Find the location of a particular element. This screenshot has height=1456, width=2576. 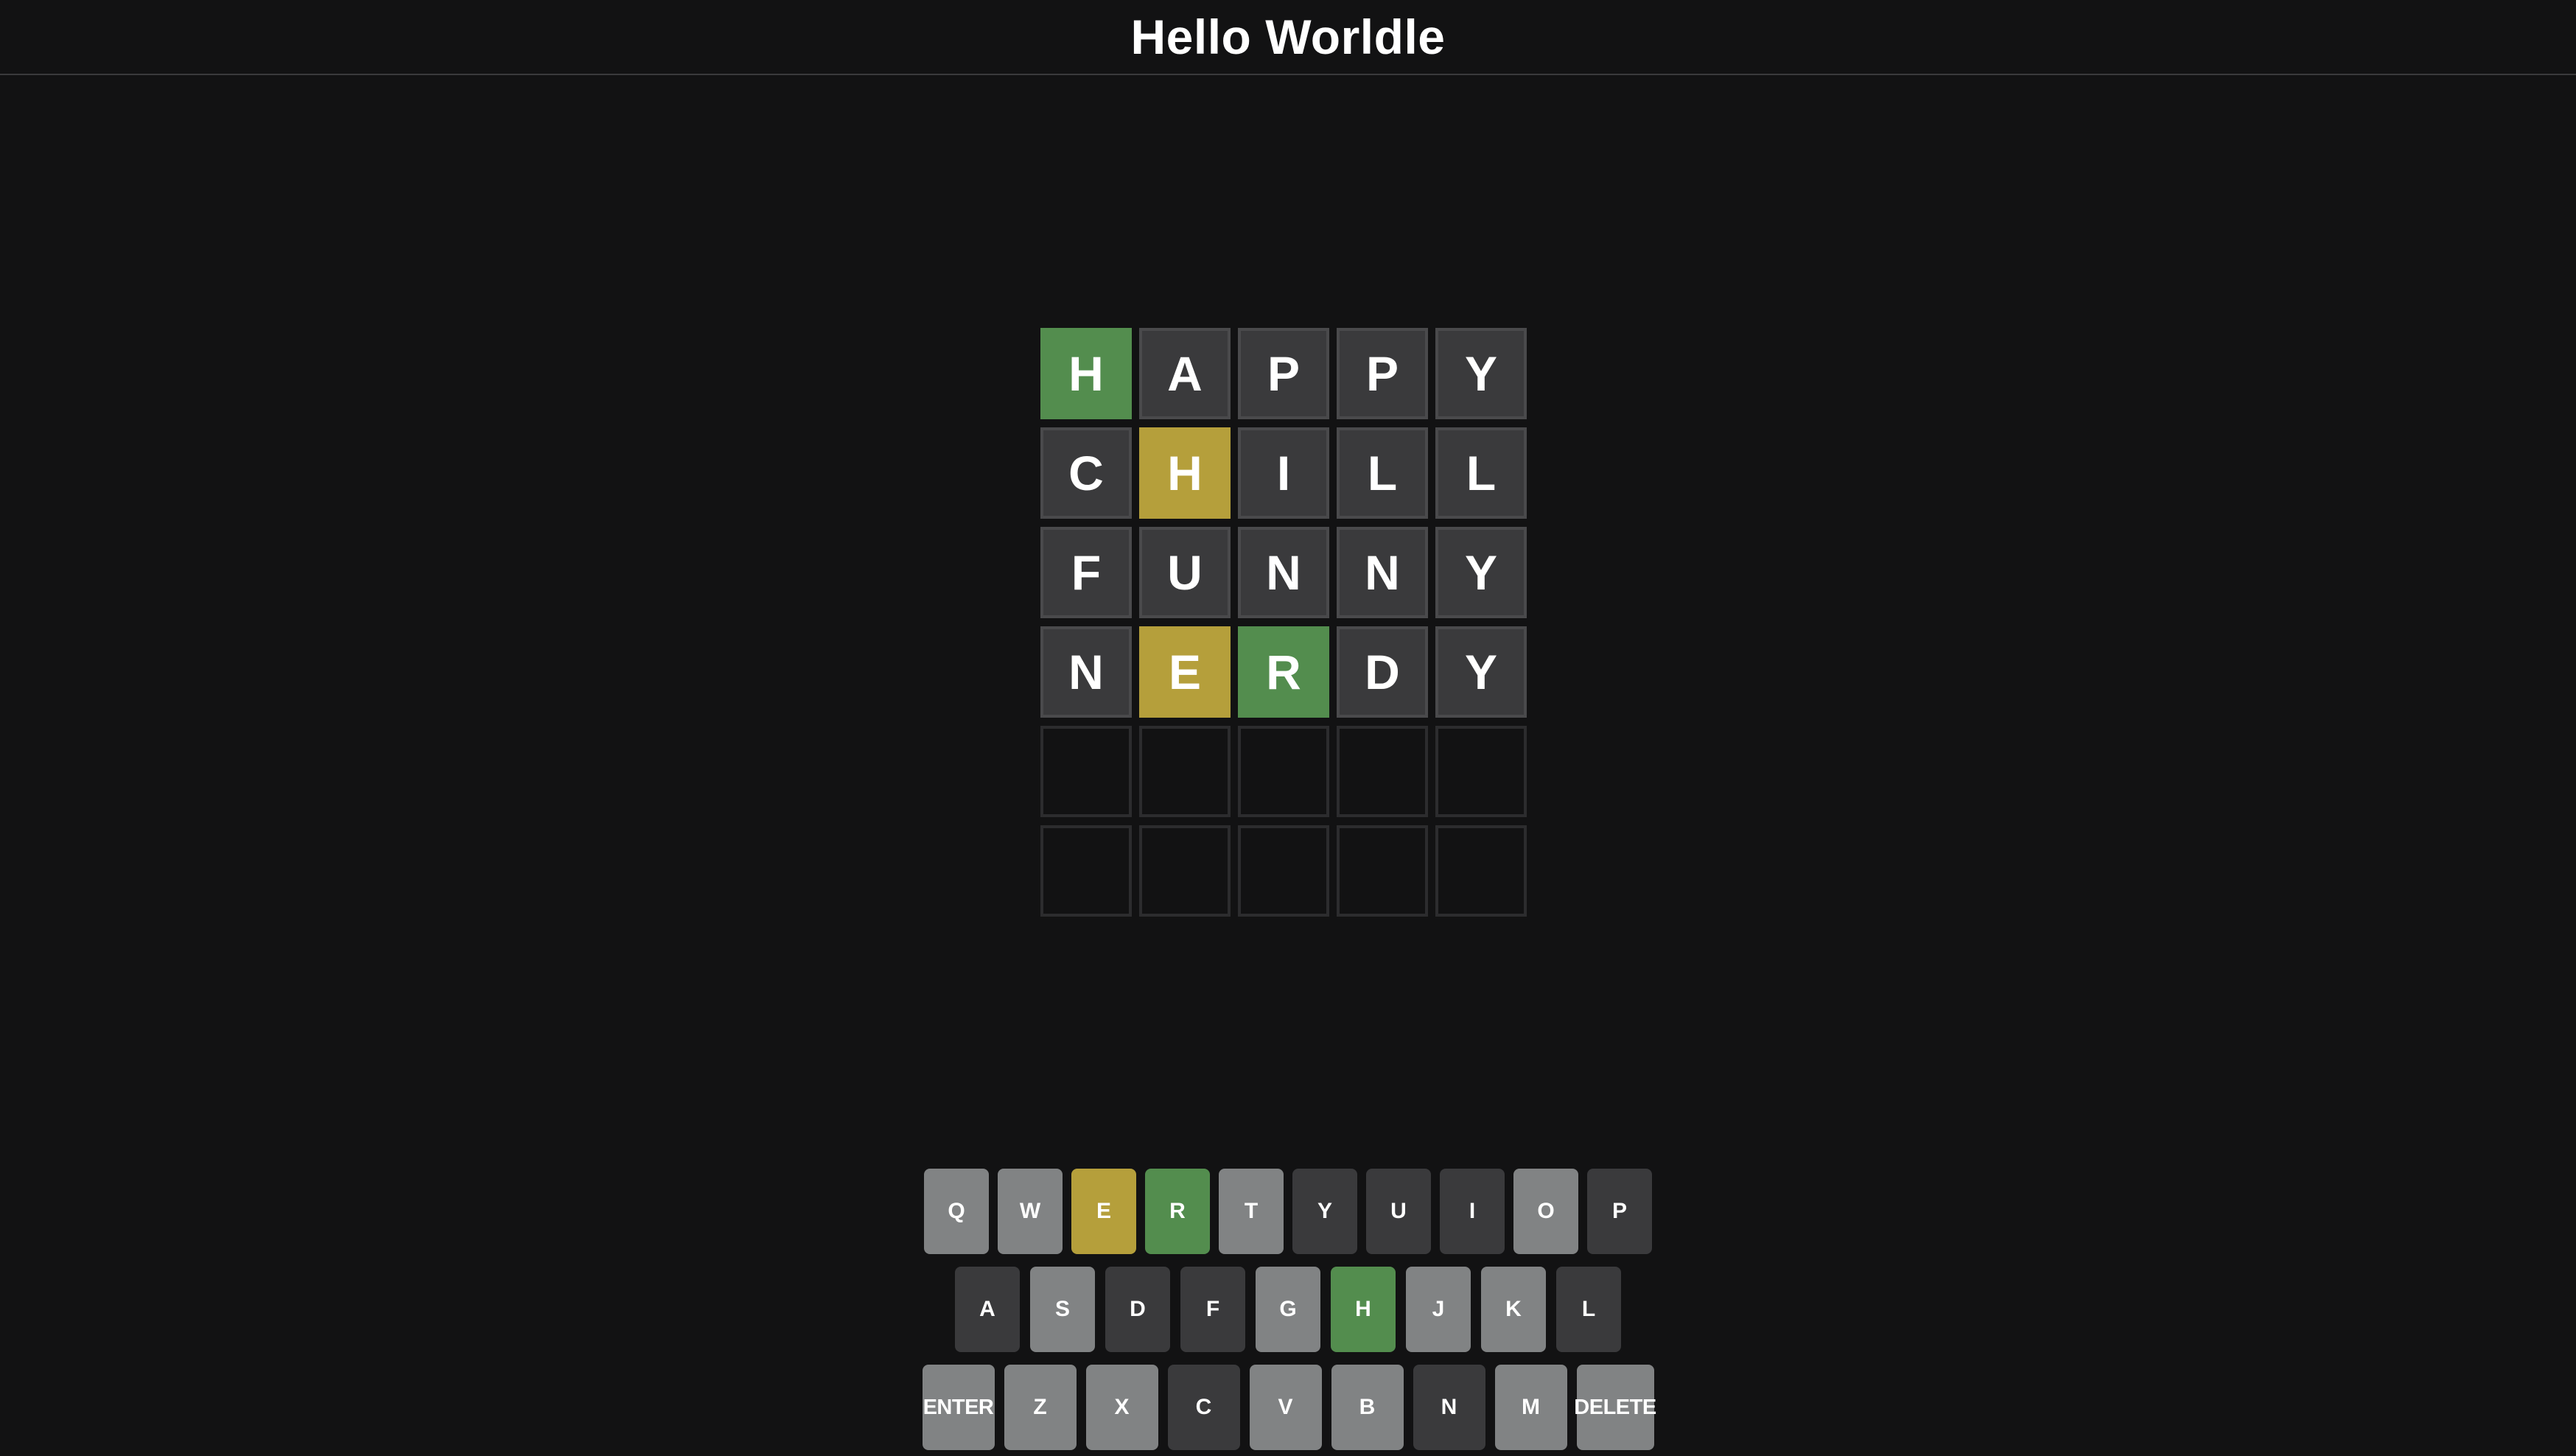

key-x: X is located at coordinates (1121, 1407).